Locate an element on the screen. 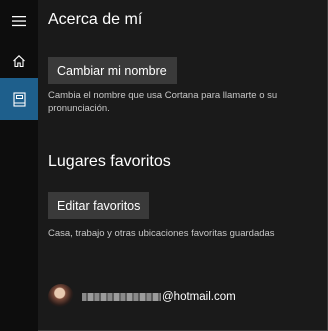 This screenshot has width=328, height=331. hamburger-menu-icon is located at coordinates (19, 21).